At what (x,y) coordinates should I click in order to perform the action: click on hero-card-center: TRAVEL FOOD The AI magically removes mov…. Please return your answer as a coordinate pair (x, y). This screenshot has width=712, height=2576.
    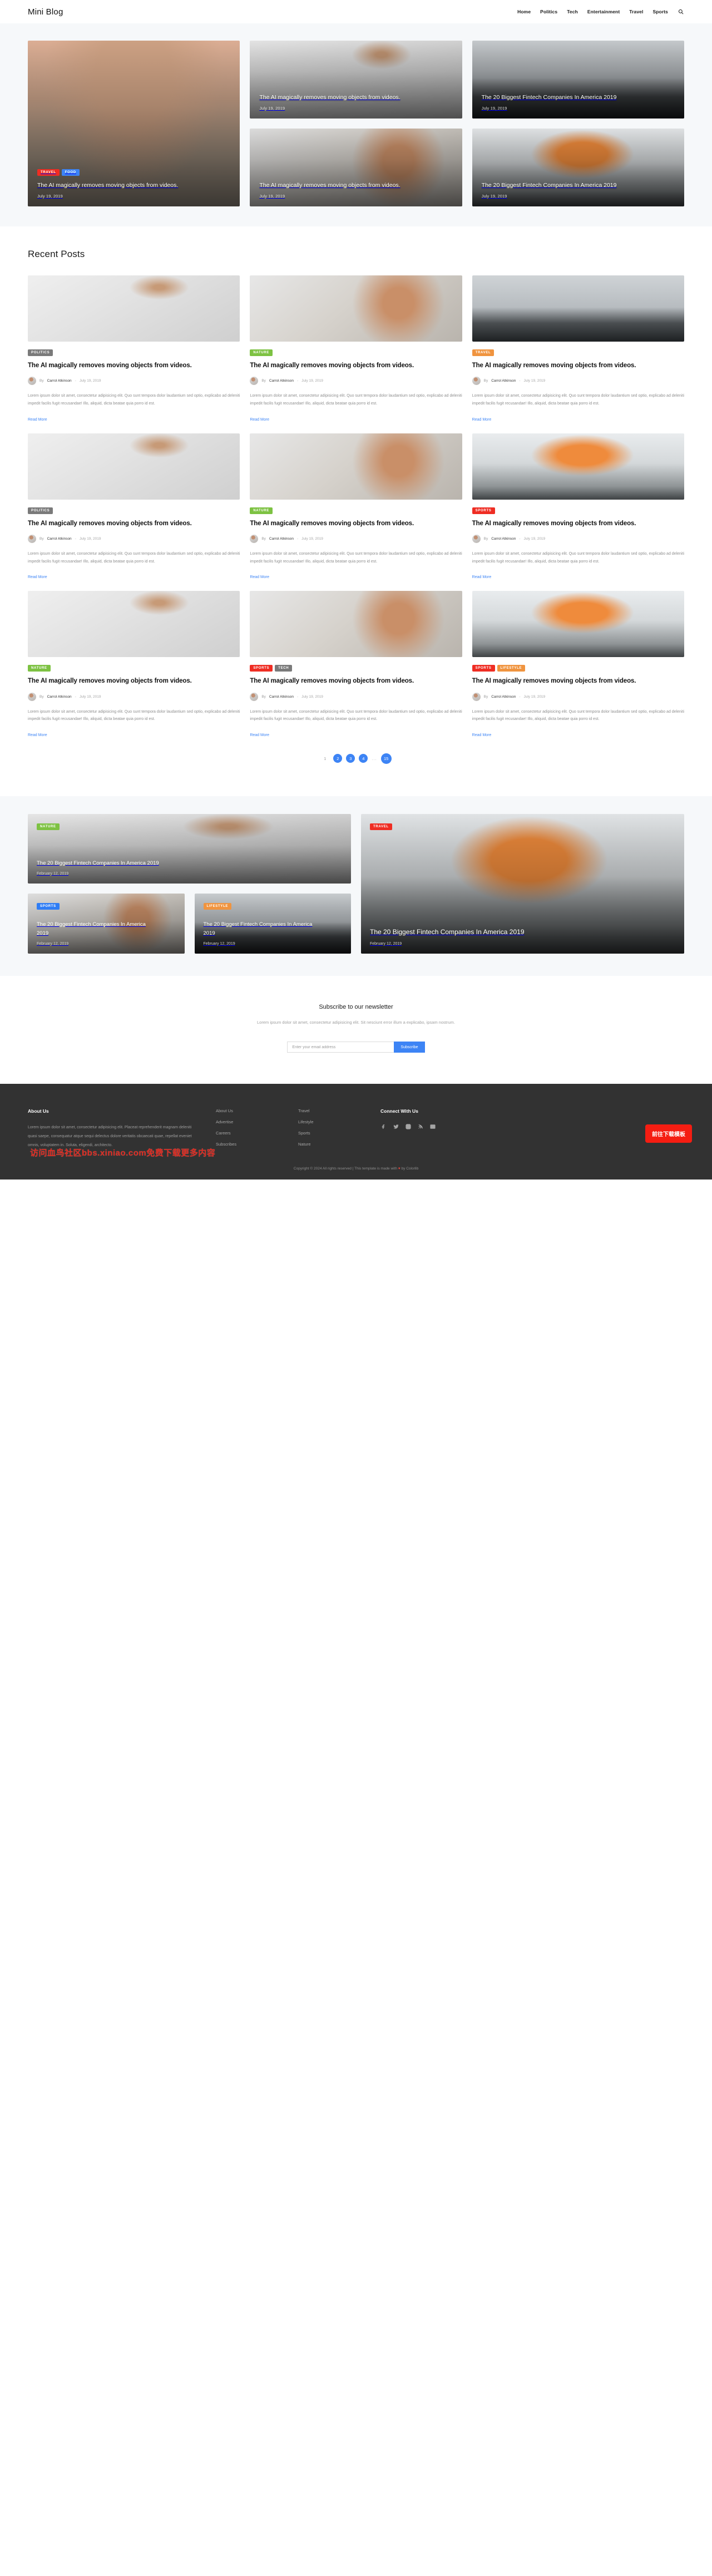
    Looking at the image, I should click on (134, 123).